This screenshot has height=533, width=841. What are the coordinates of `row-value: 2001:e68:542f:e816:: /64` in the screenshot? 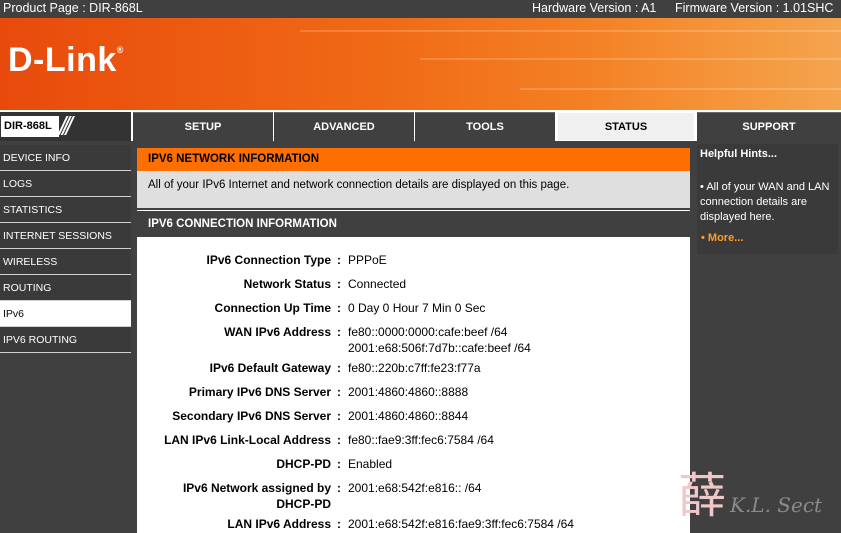 It's located at (415, 488).